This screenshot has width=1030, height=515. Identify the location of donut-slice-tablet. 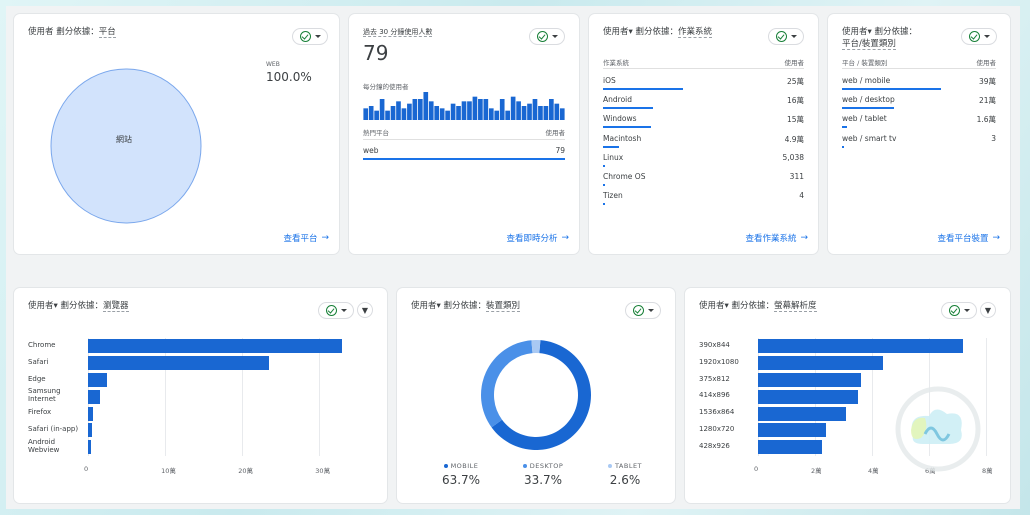
(536, 347).